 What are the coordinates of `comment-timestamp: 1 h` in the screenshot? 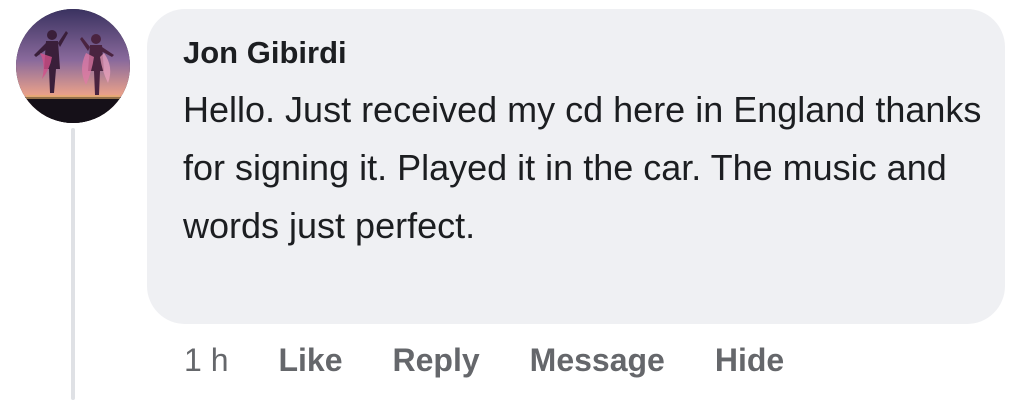 It's located at (206, 360).